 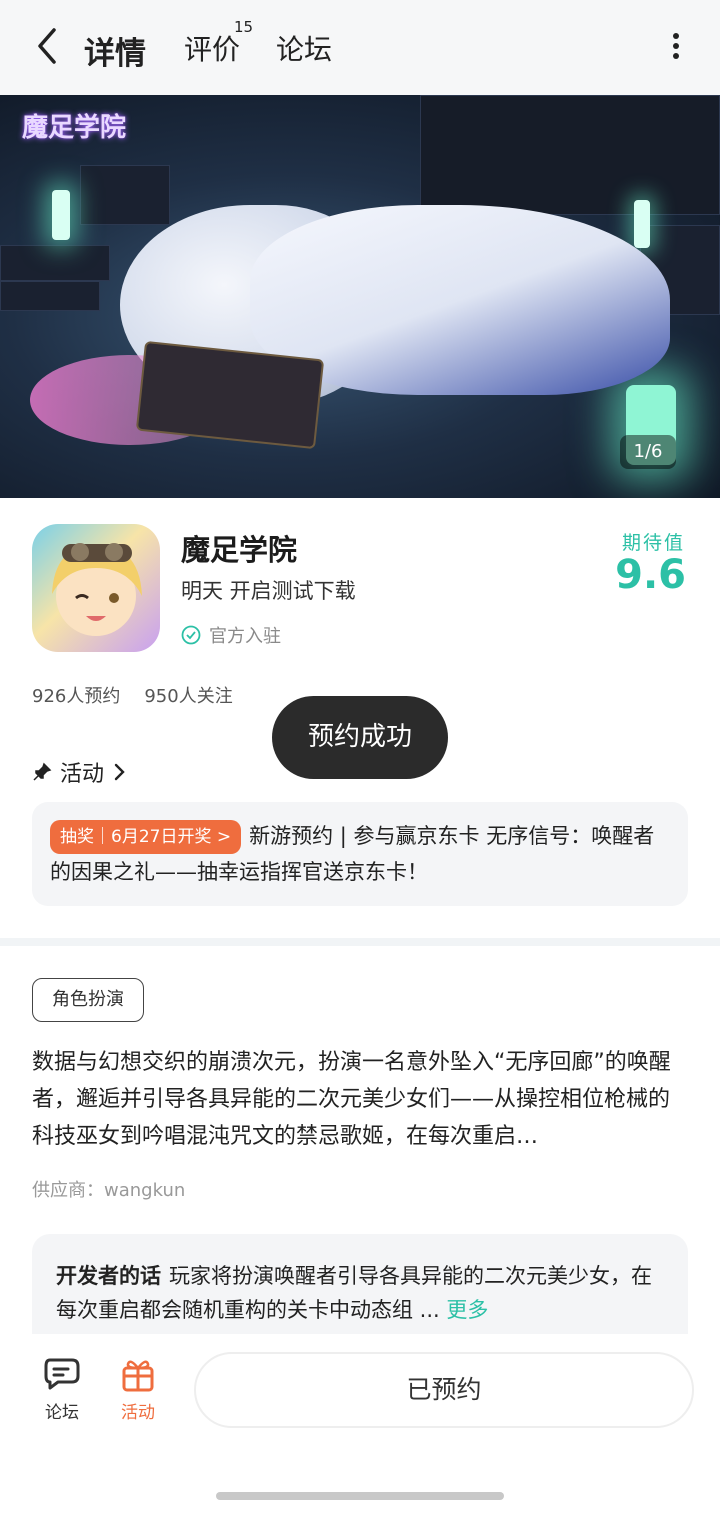 I want to click on tab-detail-label: 详情, so click(x=115, y=54).